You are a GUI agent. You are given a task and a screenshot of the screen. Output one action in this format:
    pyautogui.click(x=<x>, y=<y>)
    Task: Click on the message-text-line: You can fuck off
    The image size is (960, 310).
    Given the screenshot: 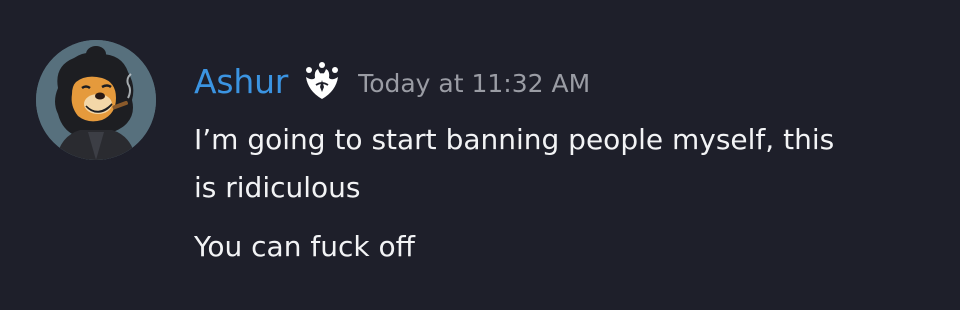 What is the action you would take?
    pyautogui.click(x=304, y=246)
    